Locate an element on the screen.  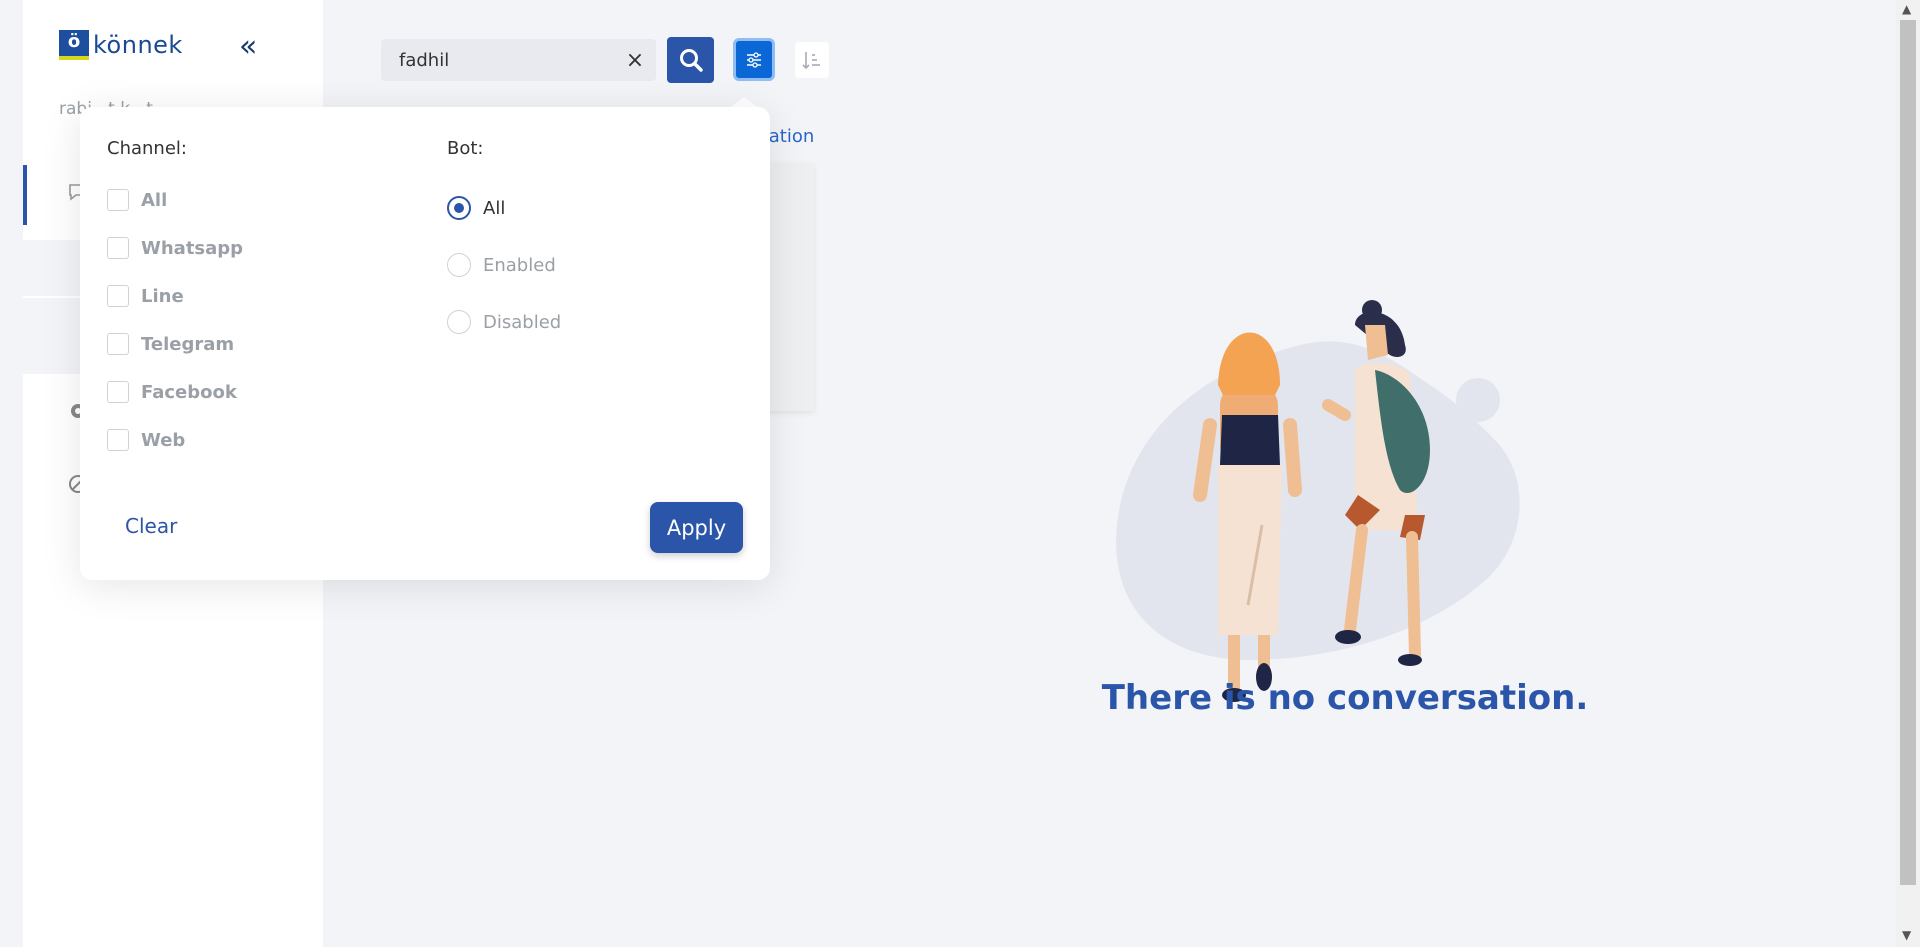
bot-option-enabled: Enabled is located at coordinates (501, 265).